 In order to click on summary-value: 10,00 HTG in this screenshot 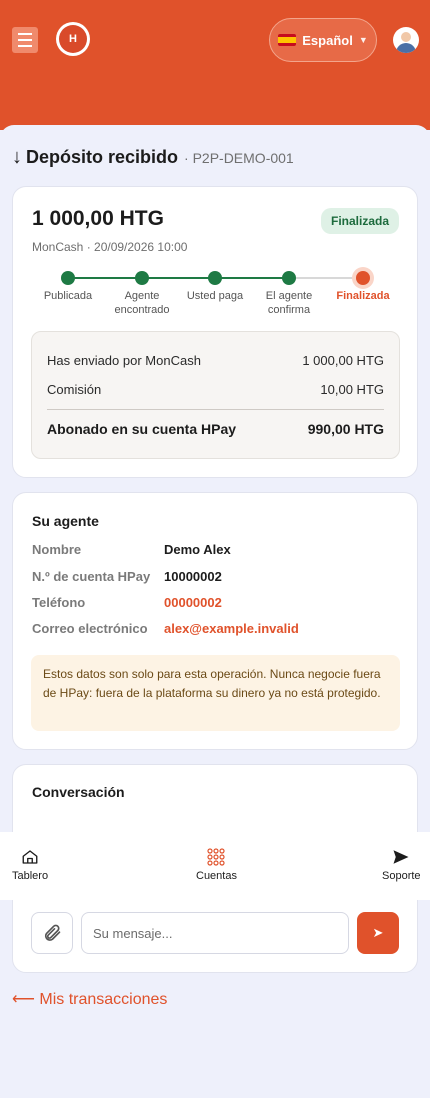, I will do `click(352, 389)`.